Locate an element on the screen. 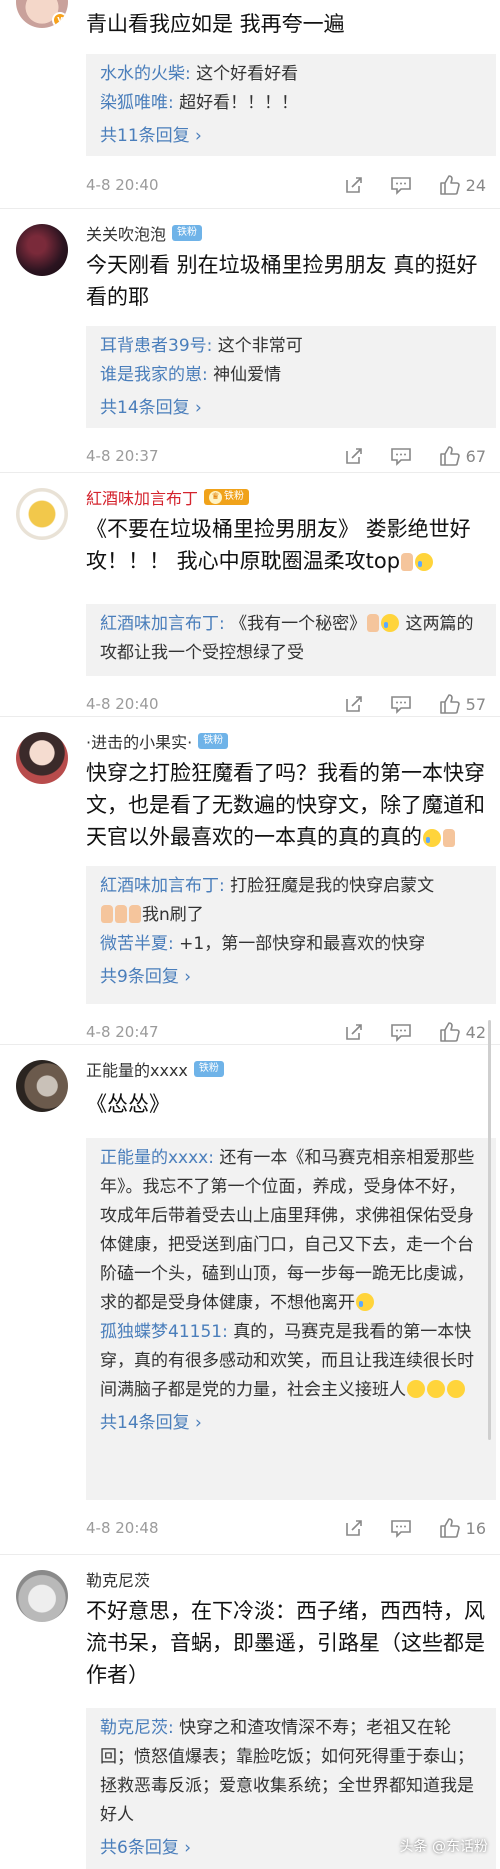 The image size is (500, 1869). like-button: 57 is located at coordinates (462, 704).